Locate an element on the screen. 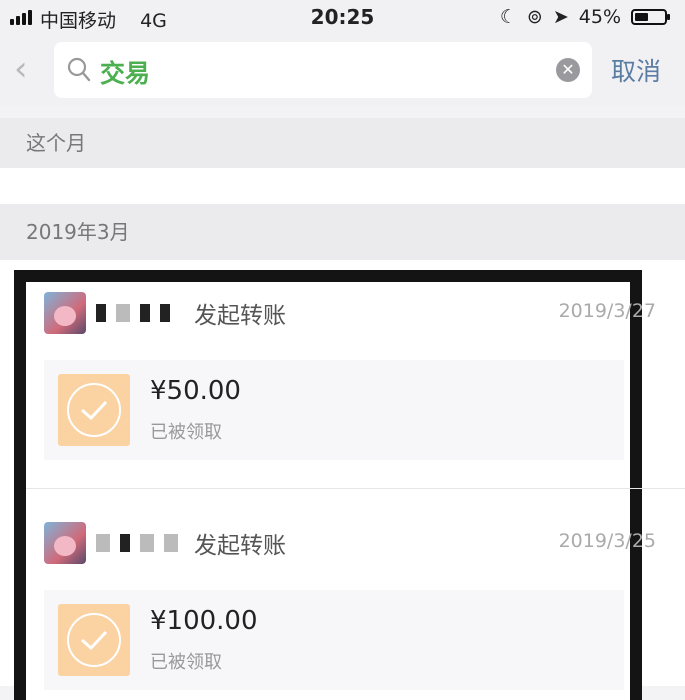 The image size is (685, 700). amount: ¥100.00 is located at coordinates (204, 621).